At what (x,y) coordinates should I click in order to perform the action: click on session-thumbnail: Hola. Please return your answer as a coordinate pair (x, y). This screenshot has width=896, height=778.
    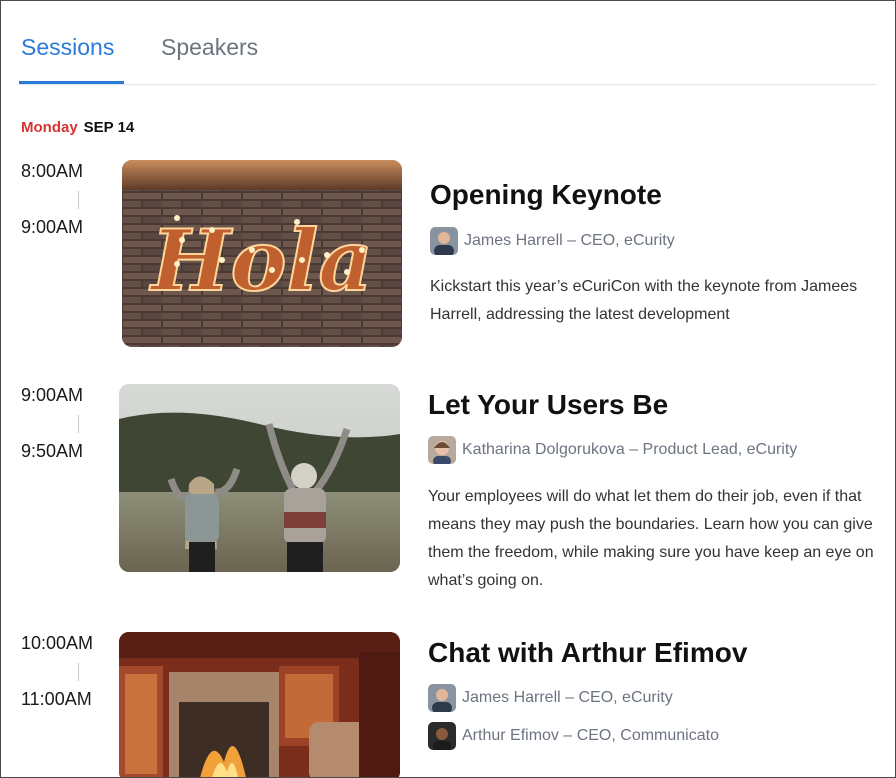
    Looking at the image, I should click on (262, 253).